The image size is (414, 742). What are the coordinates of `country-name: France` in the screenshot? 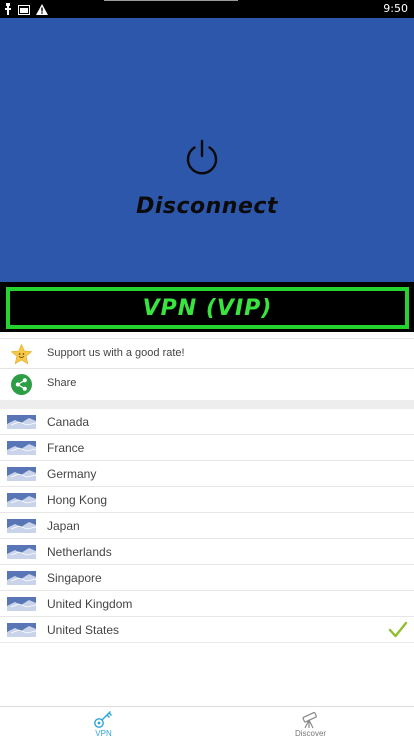 It's located at (66, 448).